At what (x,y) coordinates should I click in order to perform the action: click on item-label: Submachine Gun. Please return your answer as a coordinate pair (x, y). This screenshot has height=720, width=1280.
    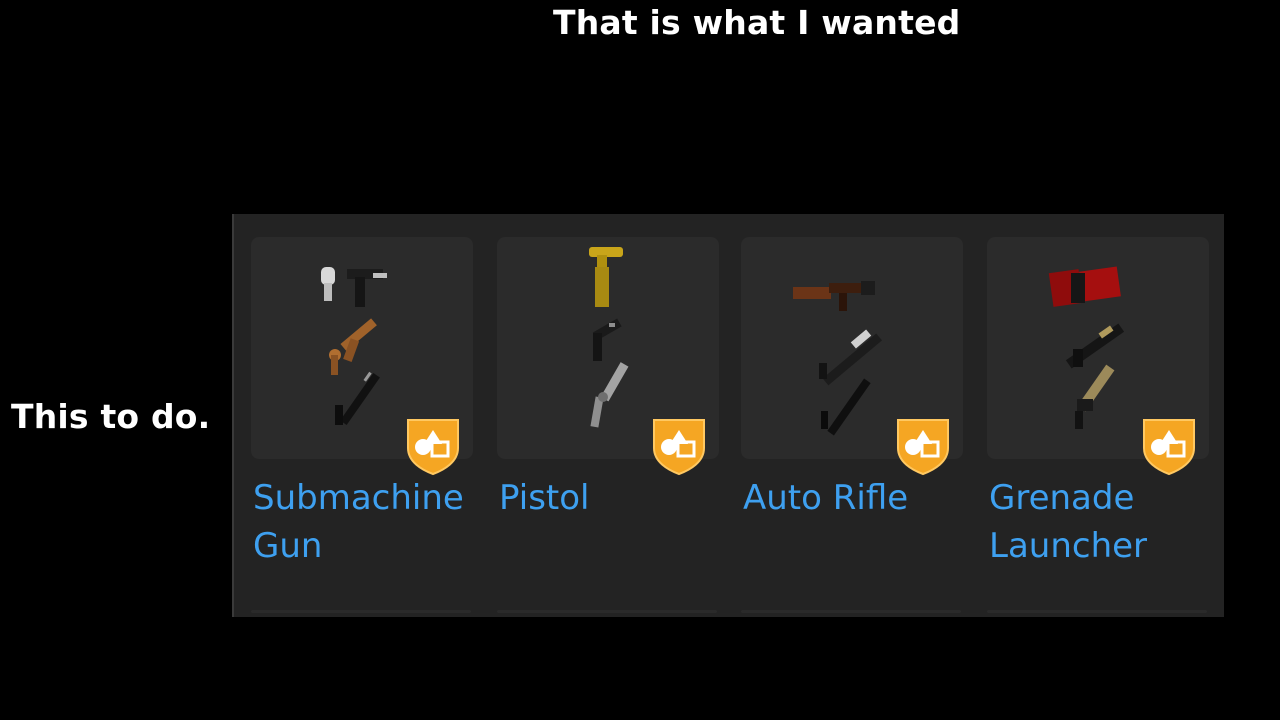
    Looking at the image, I should click on (364, 522).